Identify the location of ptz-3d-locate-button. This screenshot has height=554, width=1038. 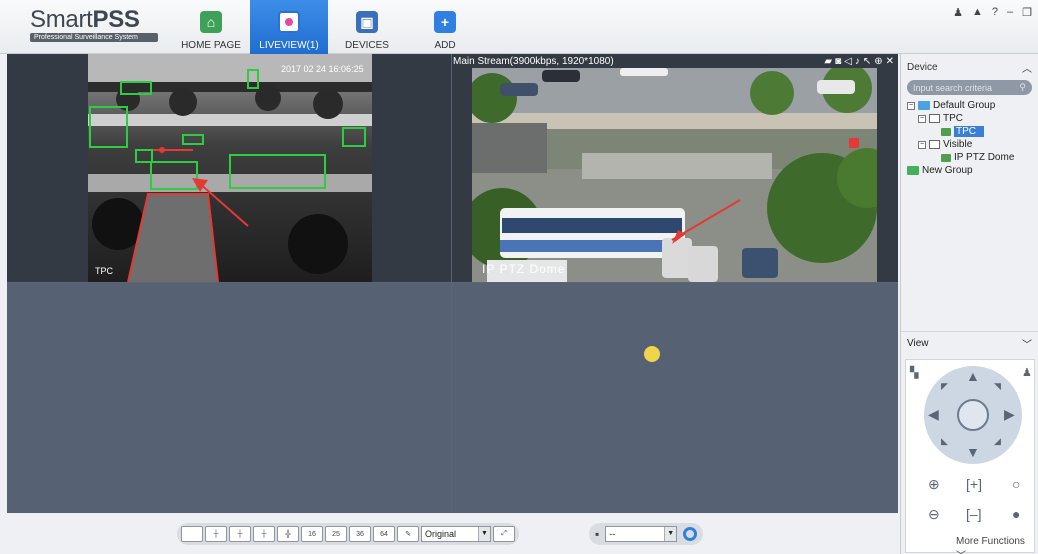
(973, 415).